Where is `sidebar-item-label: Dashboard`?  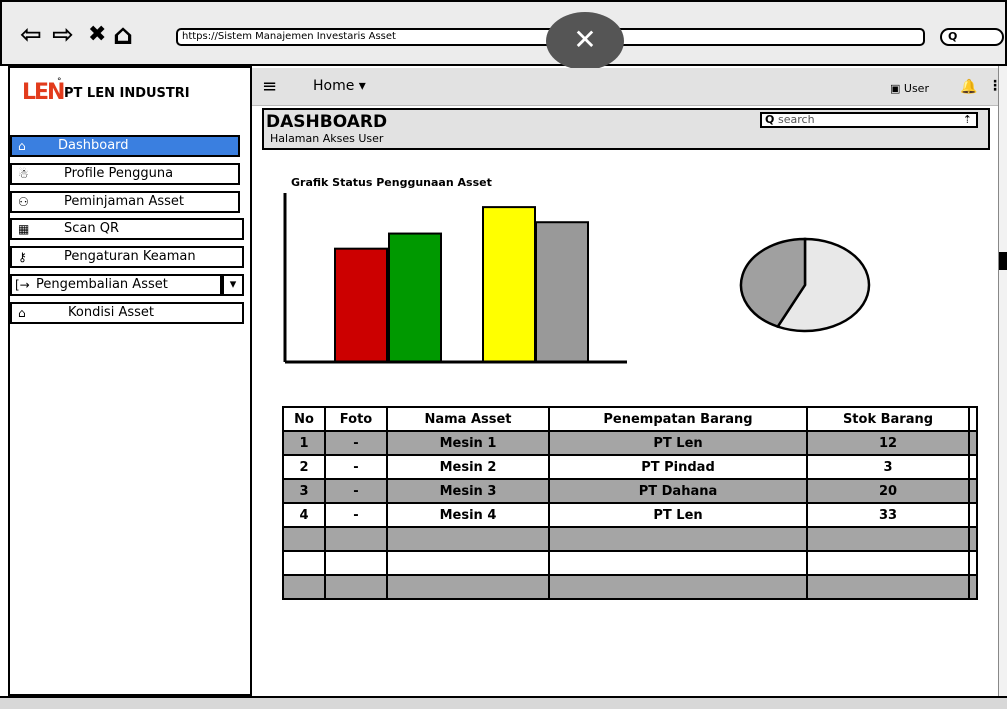
sidebar-item-label: Dashboard is located at coordinates (93, 145).